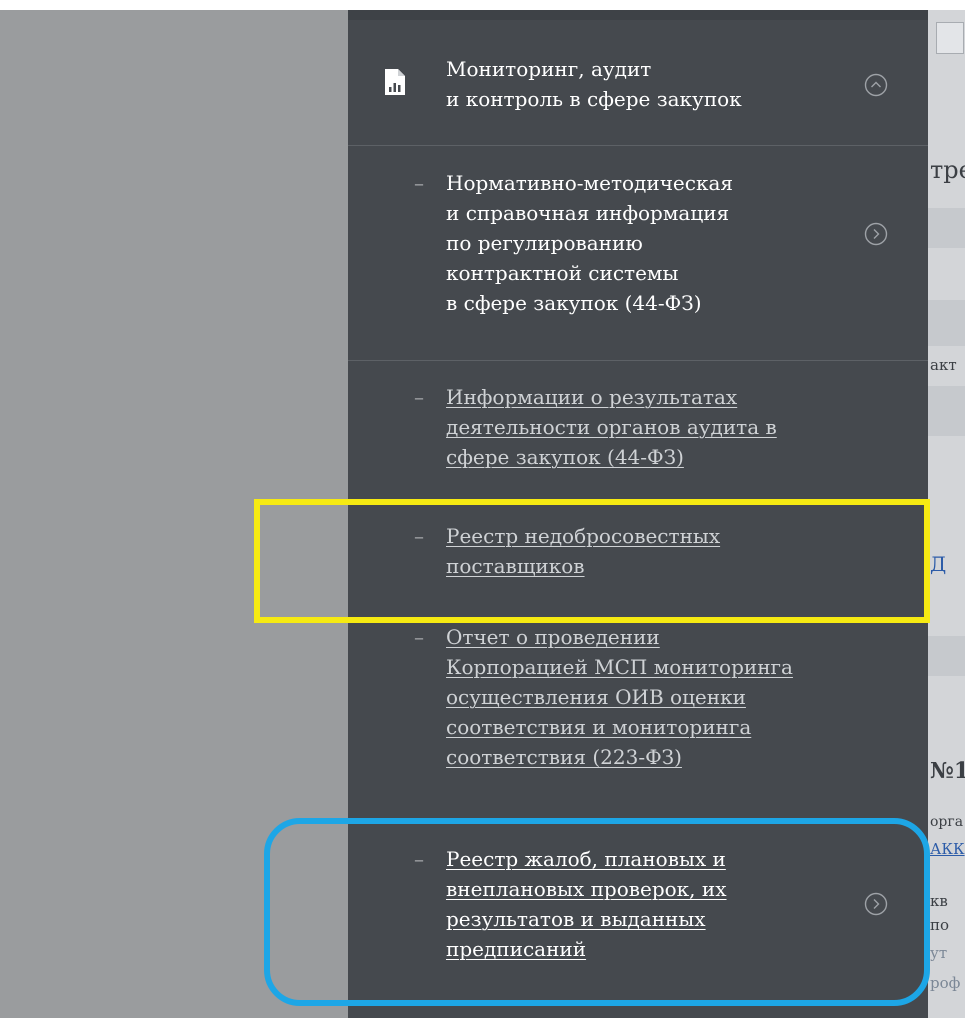  I want to click on background-text: тре, so click(947, 170).